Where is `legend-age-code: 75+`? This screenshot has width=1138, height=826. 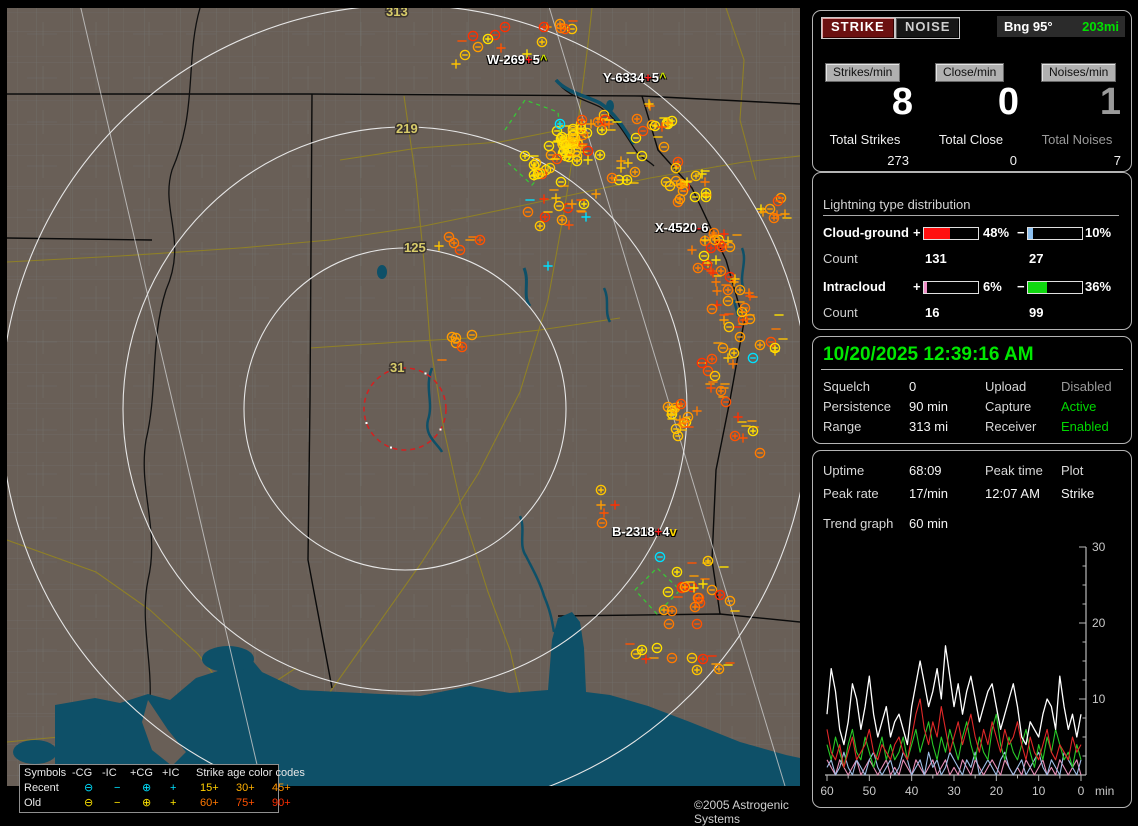
legend-age-code: 75+ is located at coordinates (245, 803).